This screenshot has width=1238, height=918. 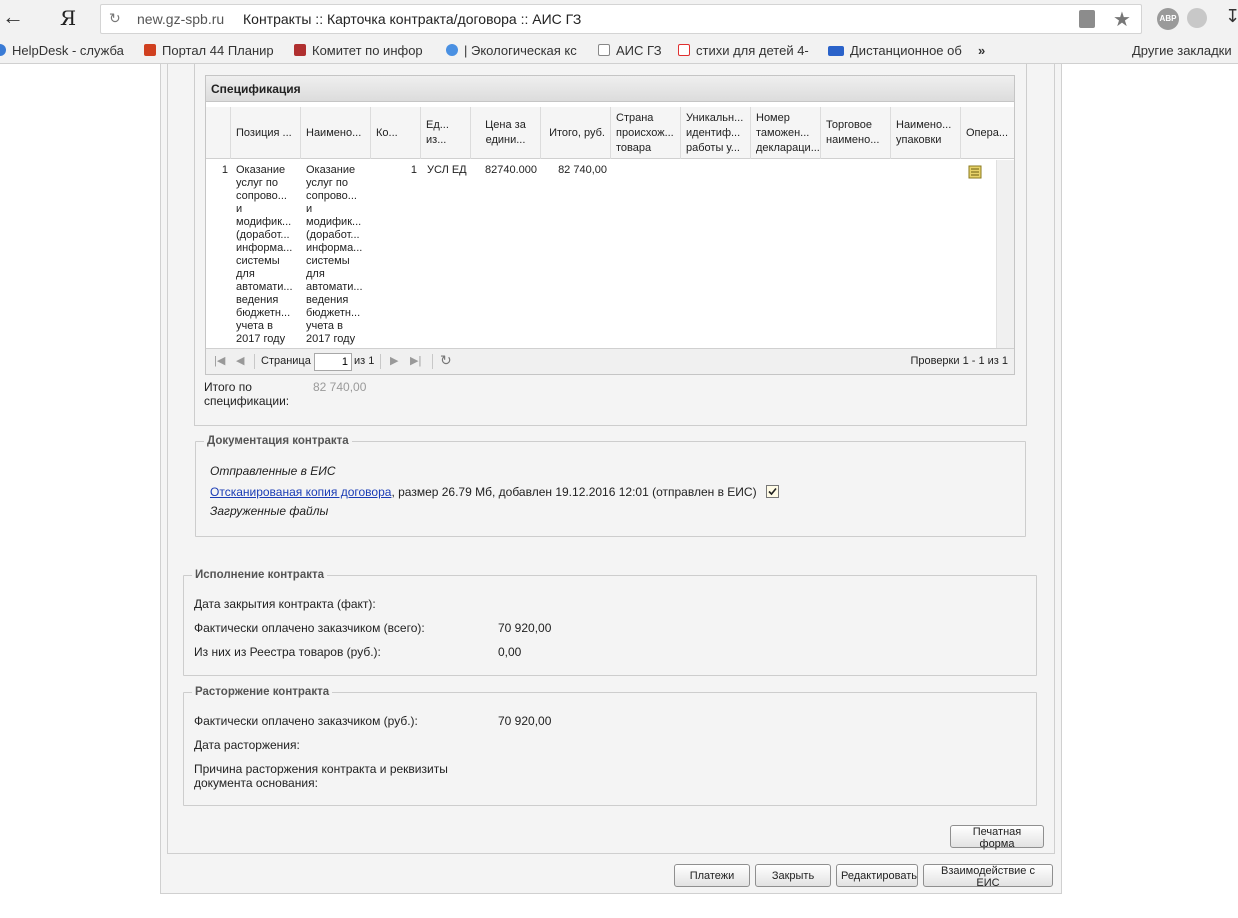 I want to click on scanned-contract-link: Отсканированая копия договора, so click(x=300, y=492).